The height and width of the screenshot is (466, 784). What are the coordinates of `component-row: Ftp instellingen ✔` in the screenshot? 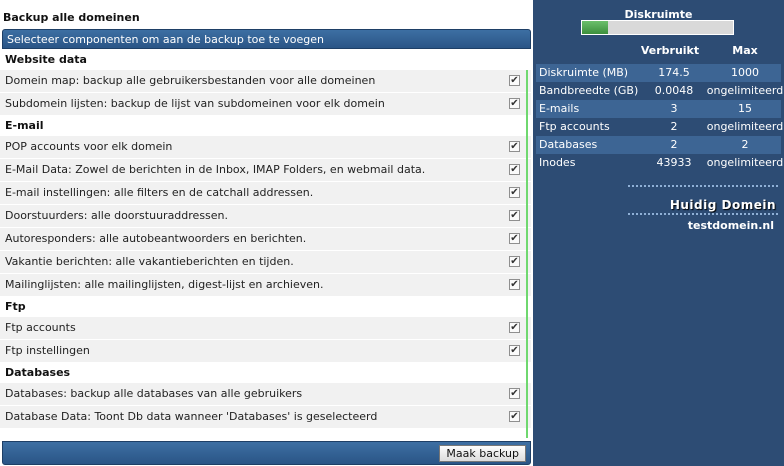 It's located at (265, 351).